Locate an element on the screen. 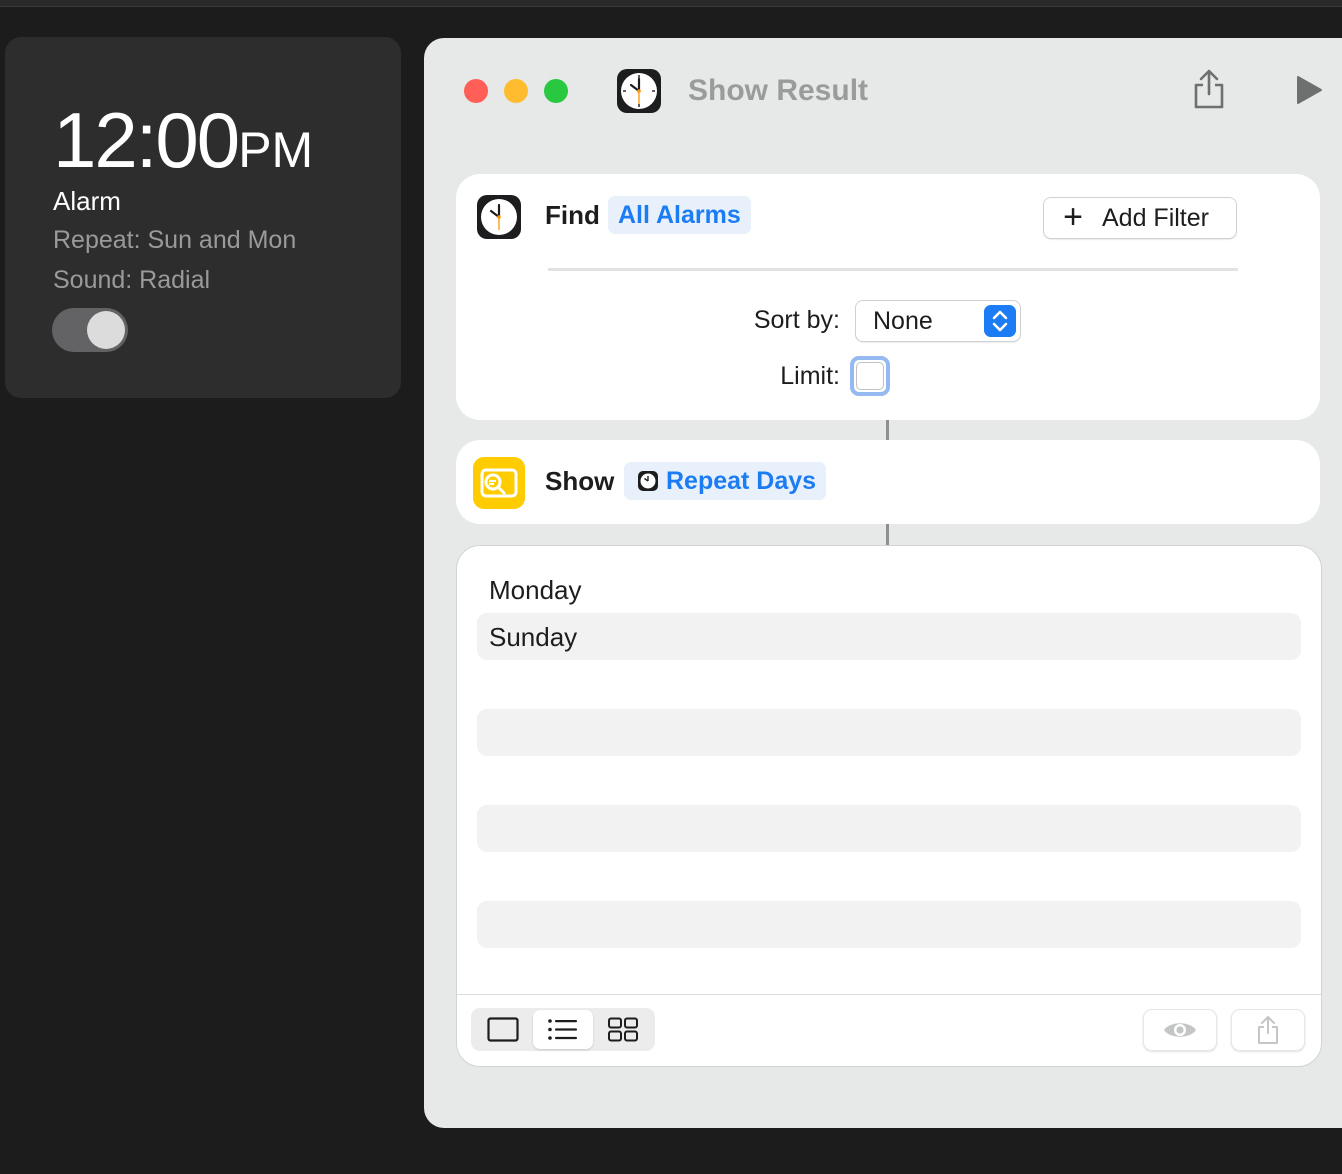 The width and height of the screenshot is (1342, 1174). sort-by-select: None is located at coordinates (938, 321).